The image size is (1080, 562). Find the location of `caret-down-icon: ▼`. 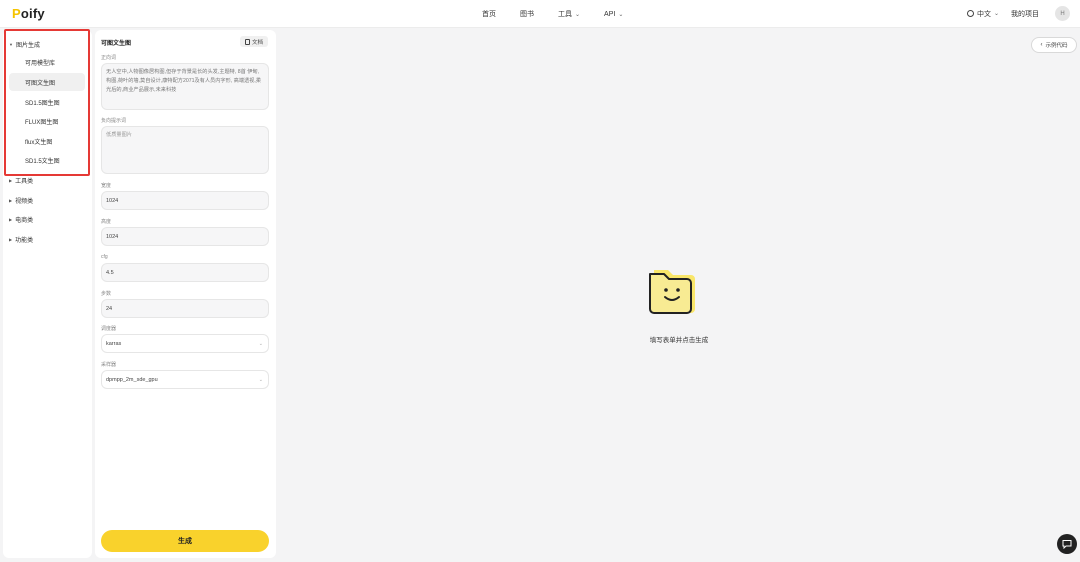

caret-down-icon: ▼ is located at coordinates (11, 44).